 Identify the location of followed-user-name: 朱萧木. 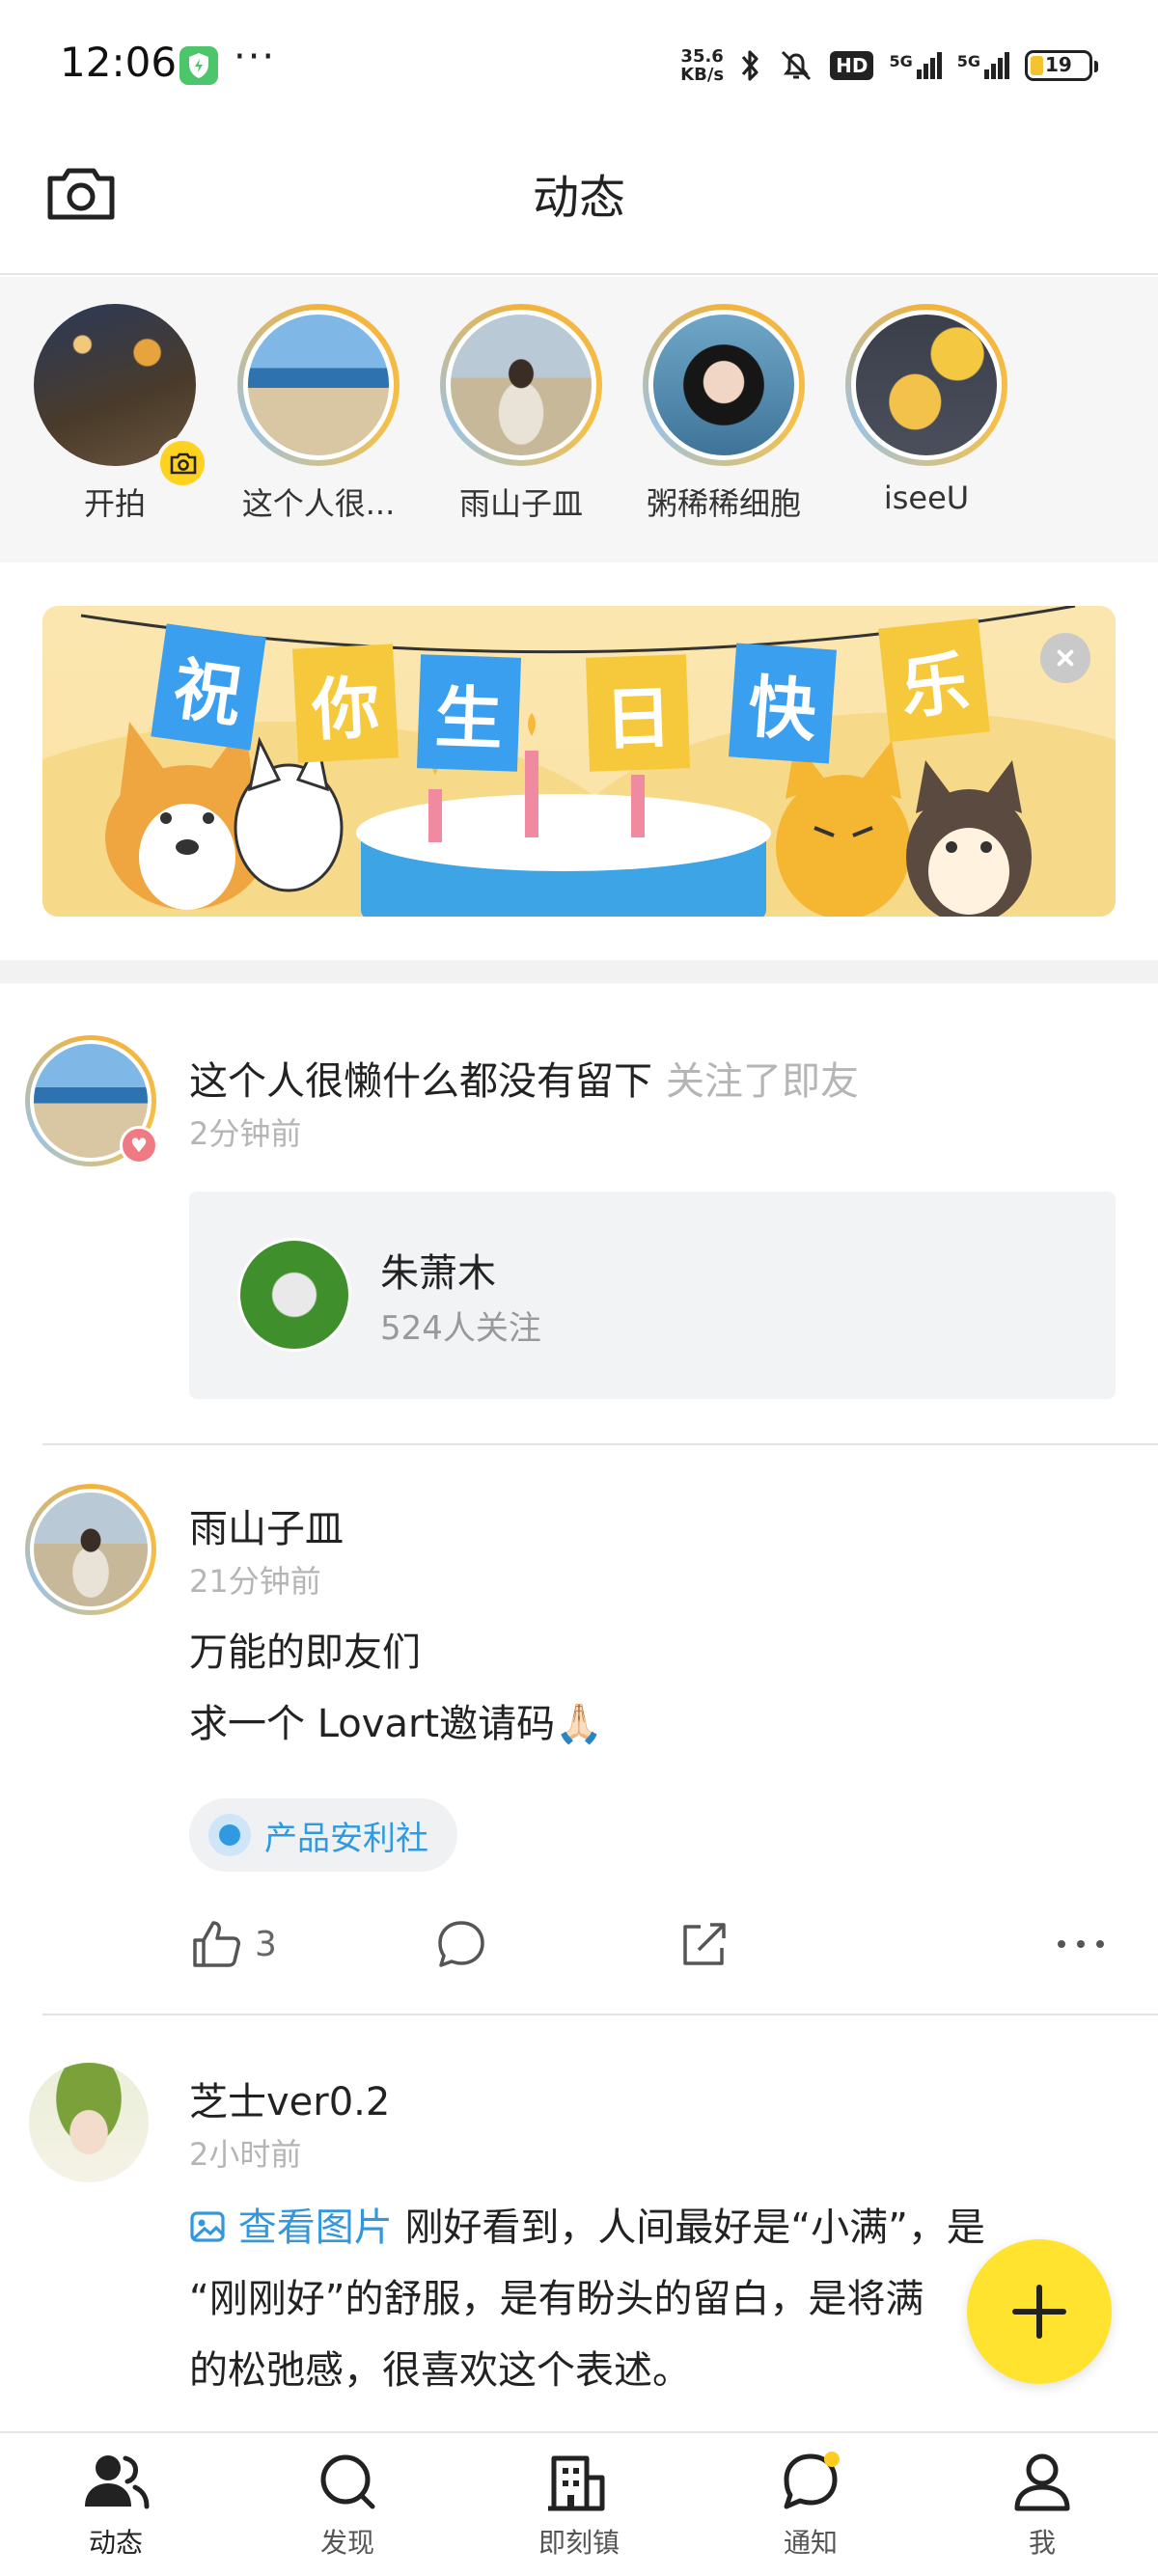
(438, 1274).